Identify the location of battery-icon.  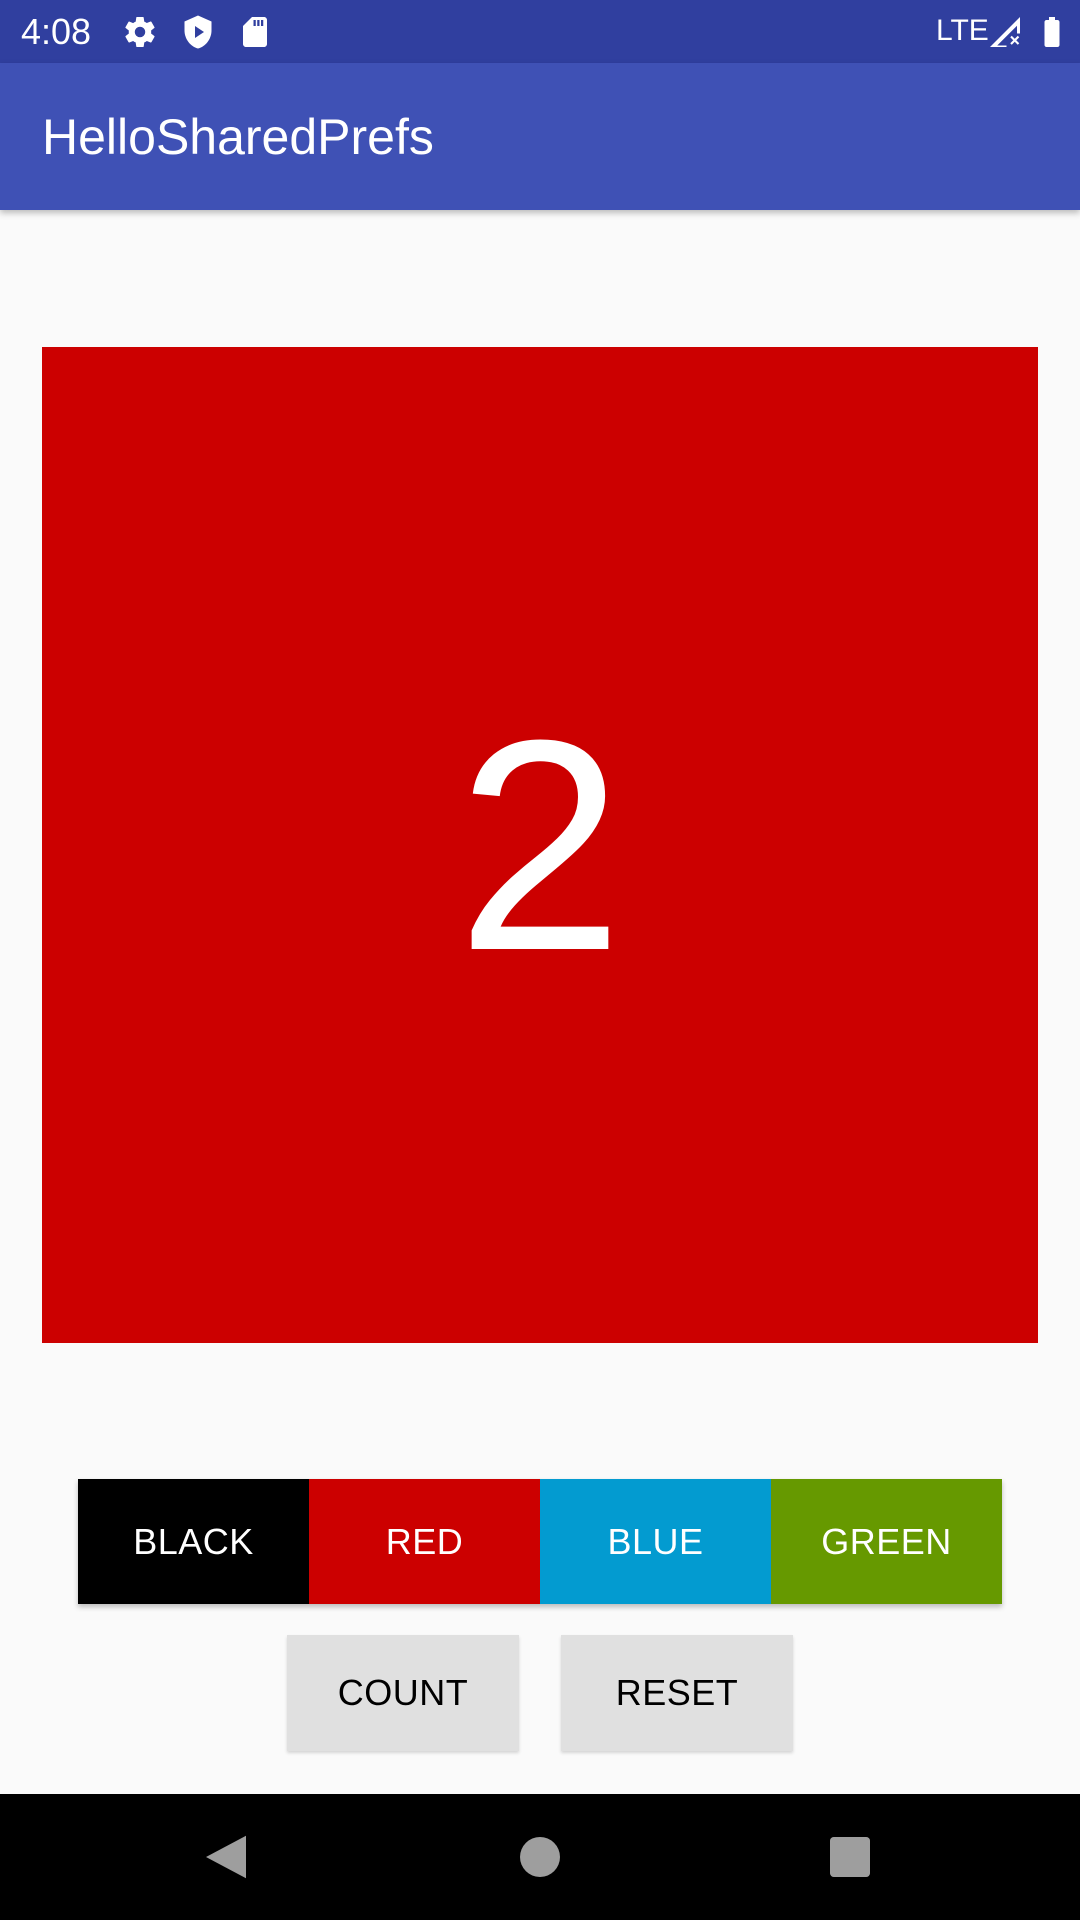
(1052, 32).